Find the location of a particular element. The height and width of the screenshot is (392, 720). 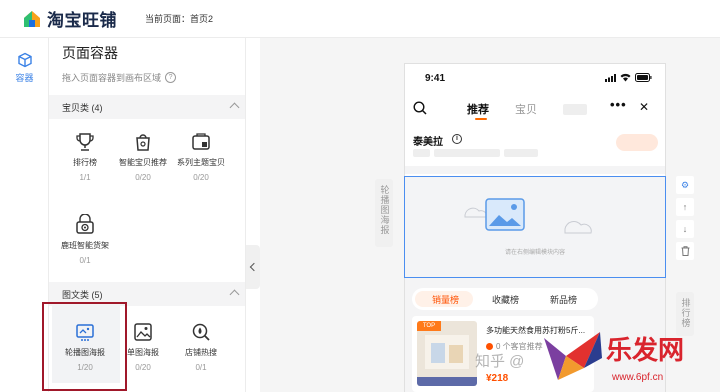

component-name: 鹿班智能货架 is located at coordinates (85, 245).